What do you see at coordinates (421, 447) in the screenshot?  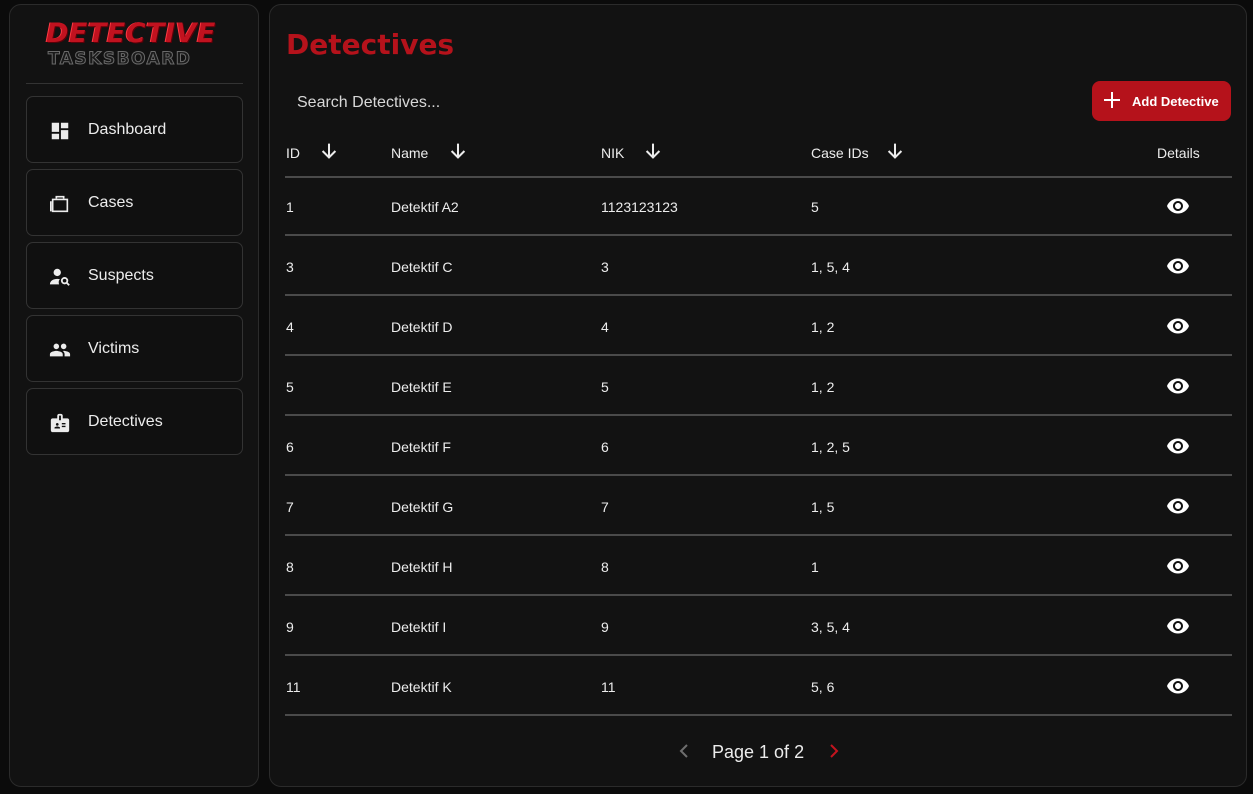 I see `cell-name: Detektif F` at bounding box center [421, 447].